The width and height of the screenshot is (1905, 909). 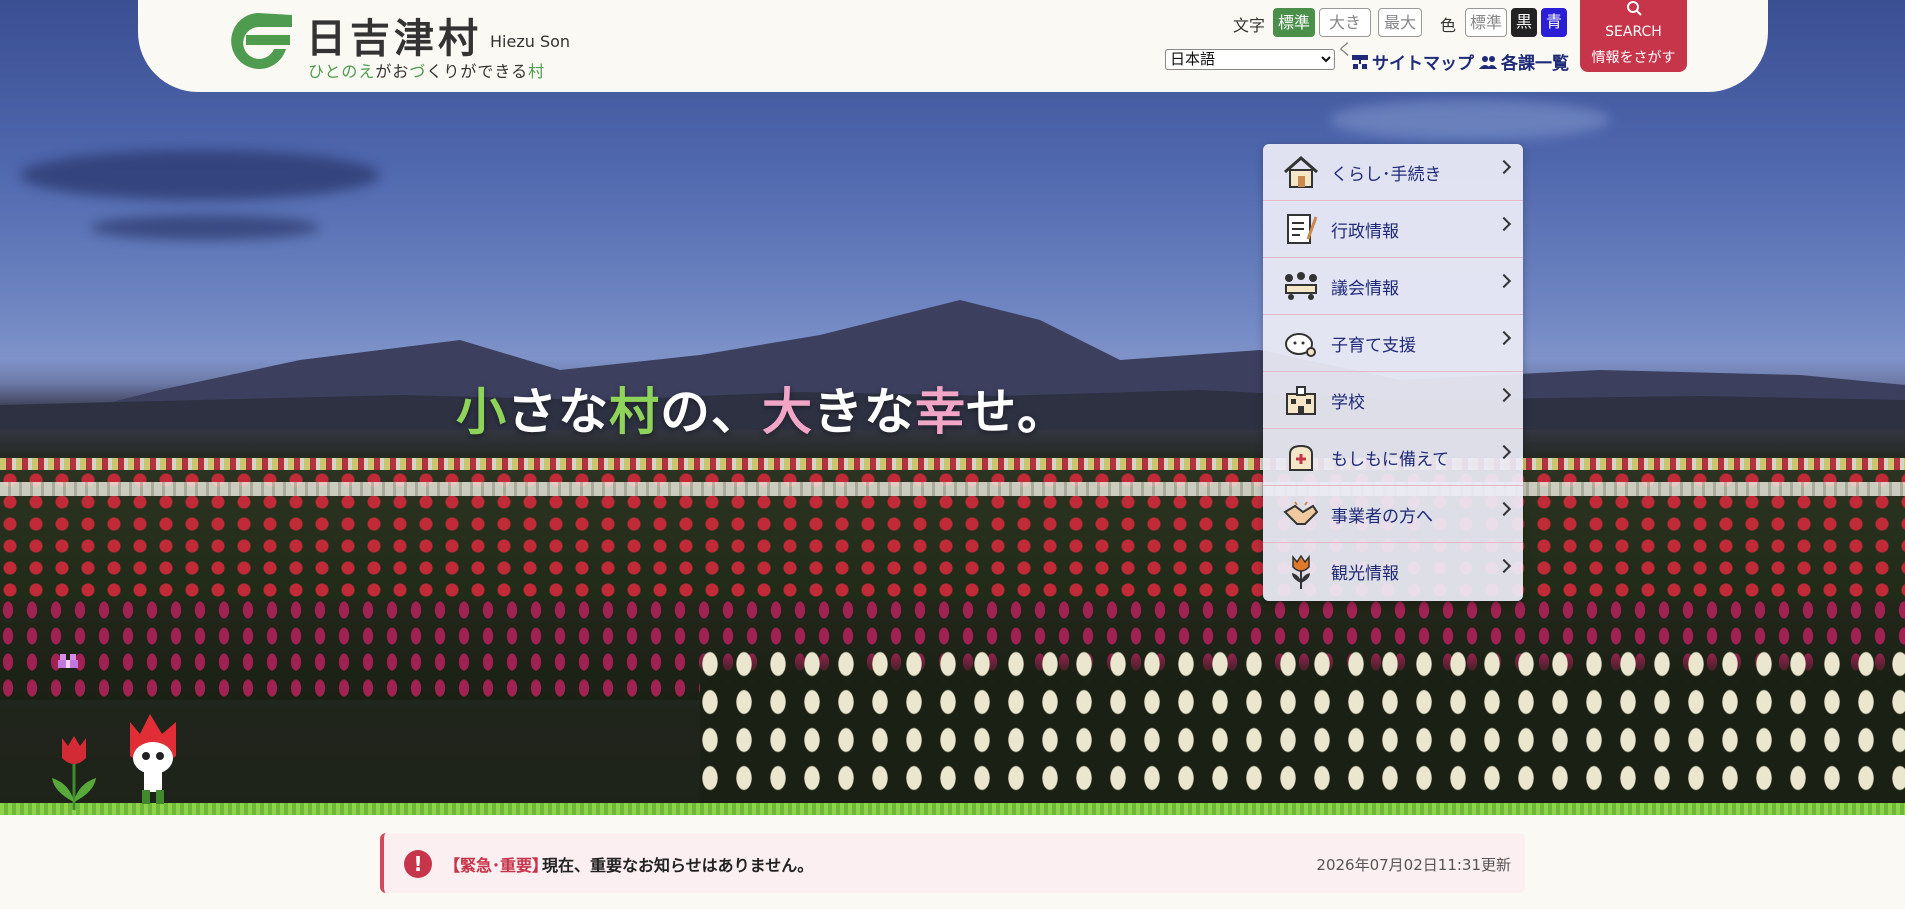 What do you see at coordinates (1554, 22) in the screenshot?
I see `color-blue-button: 青` at bounding box center [1554, 22].